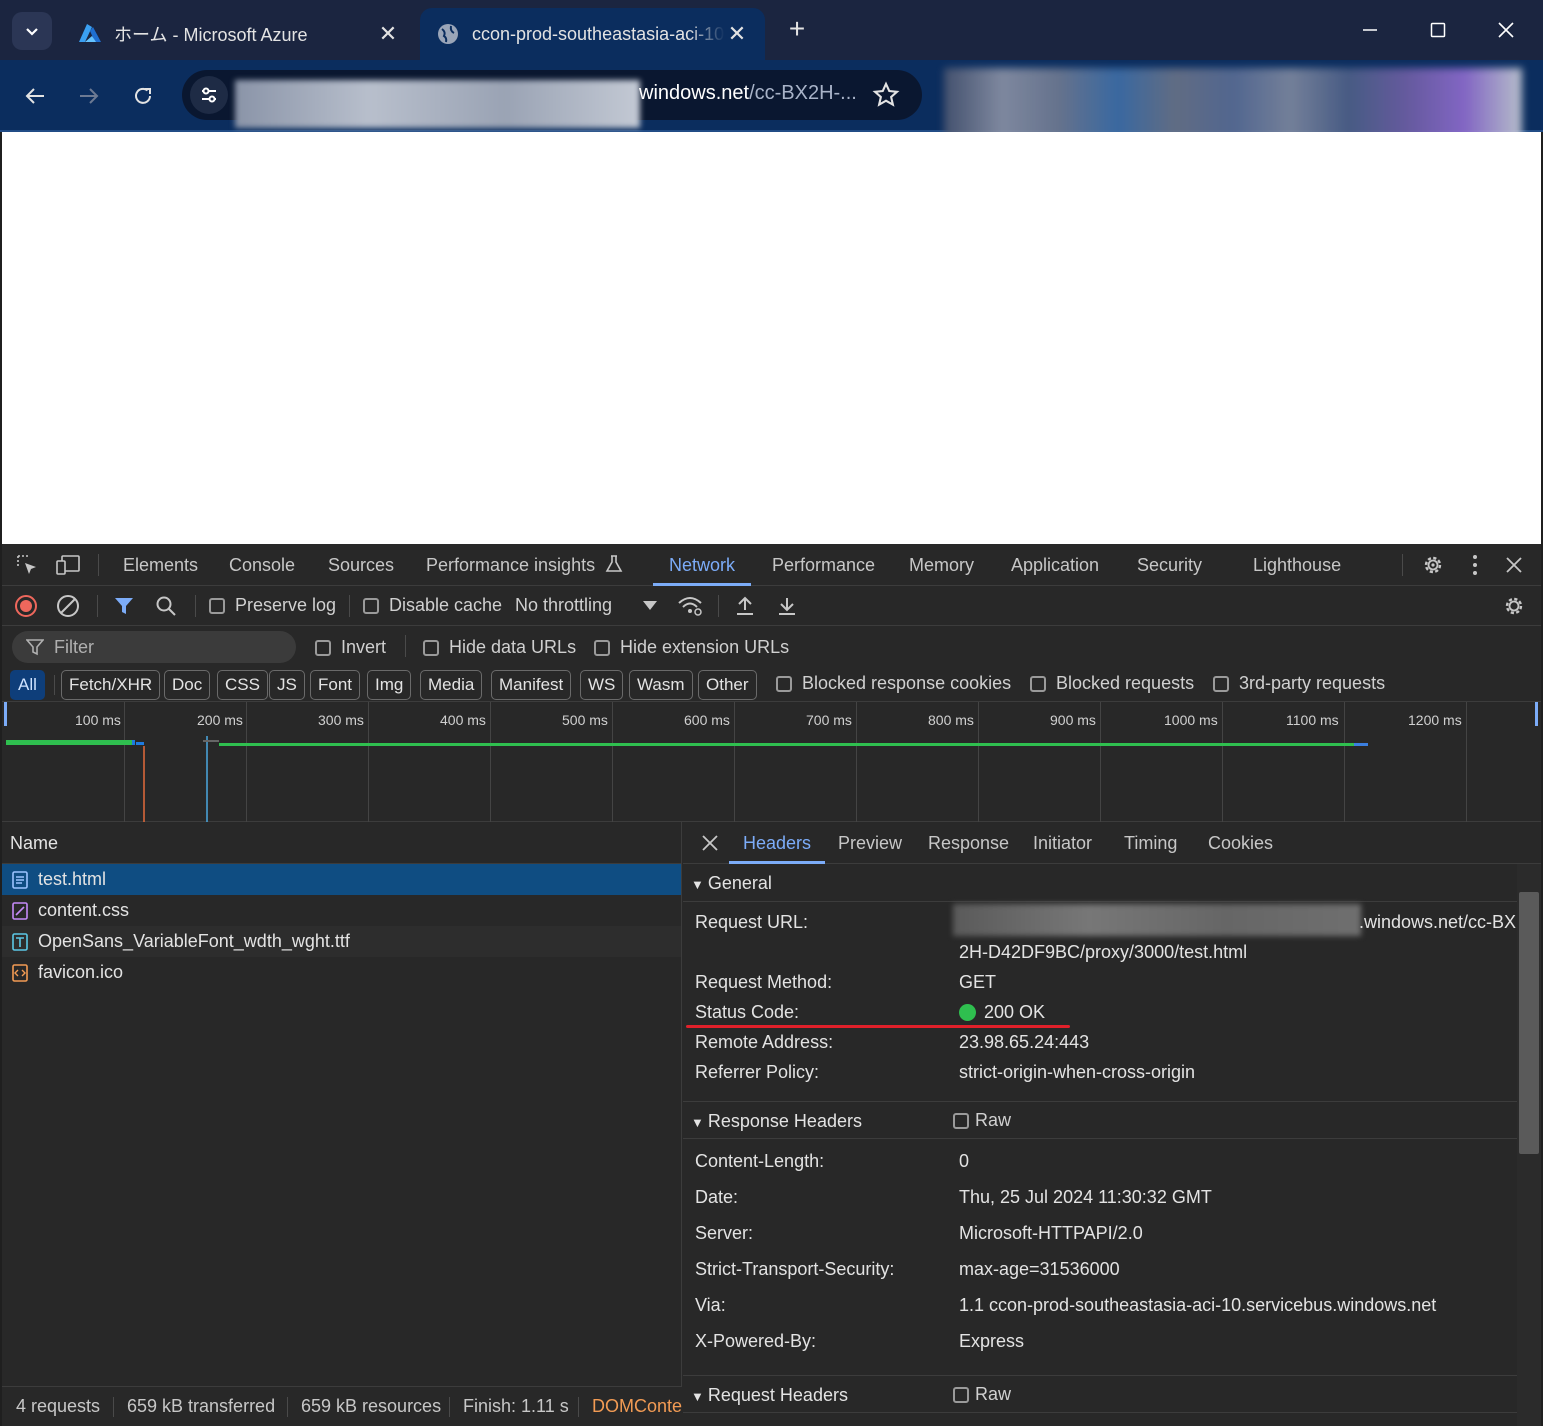  What do you see at coordinates (727, 685) in the screenshot?
I see `type-other: Other` at bounding box center [727, 685].